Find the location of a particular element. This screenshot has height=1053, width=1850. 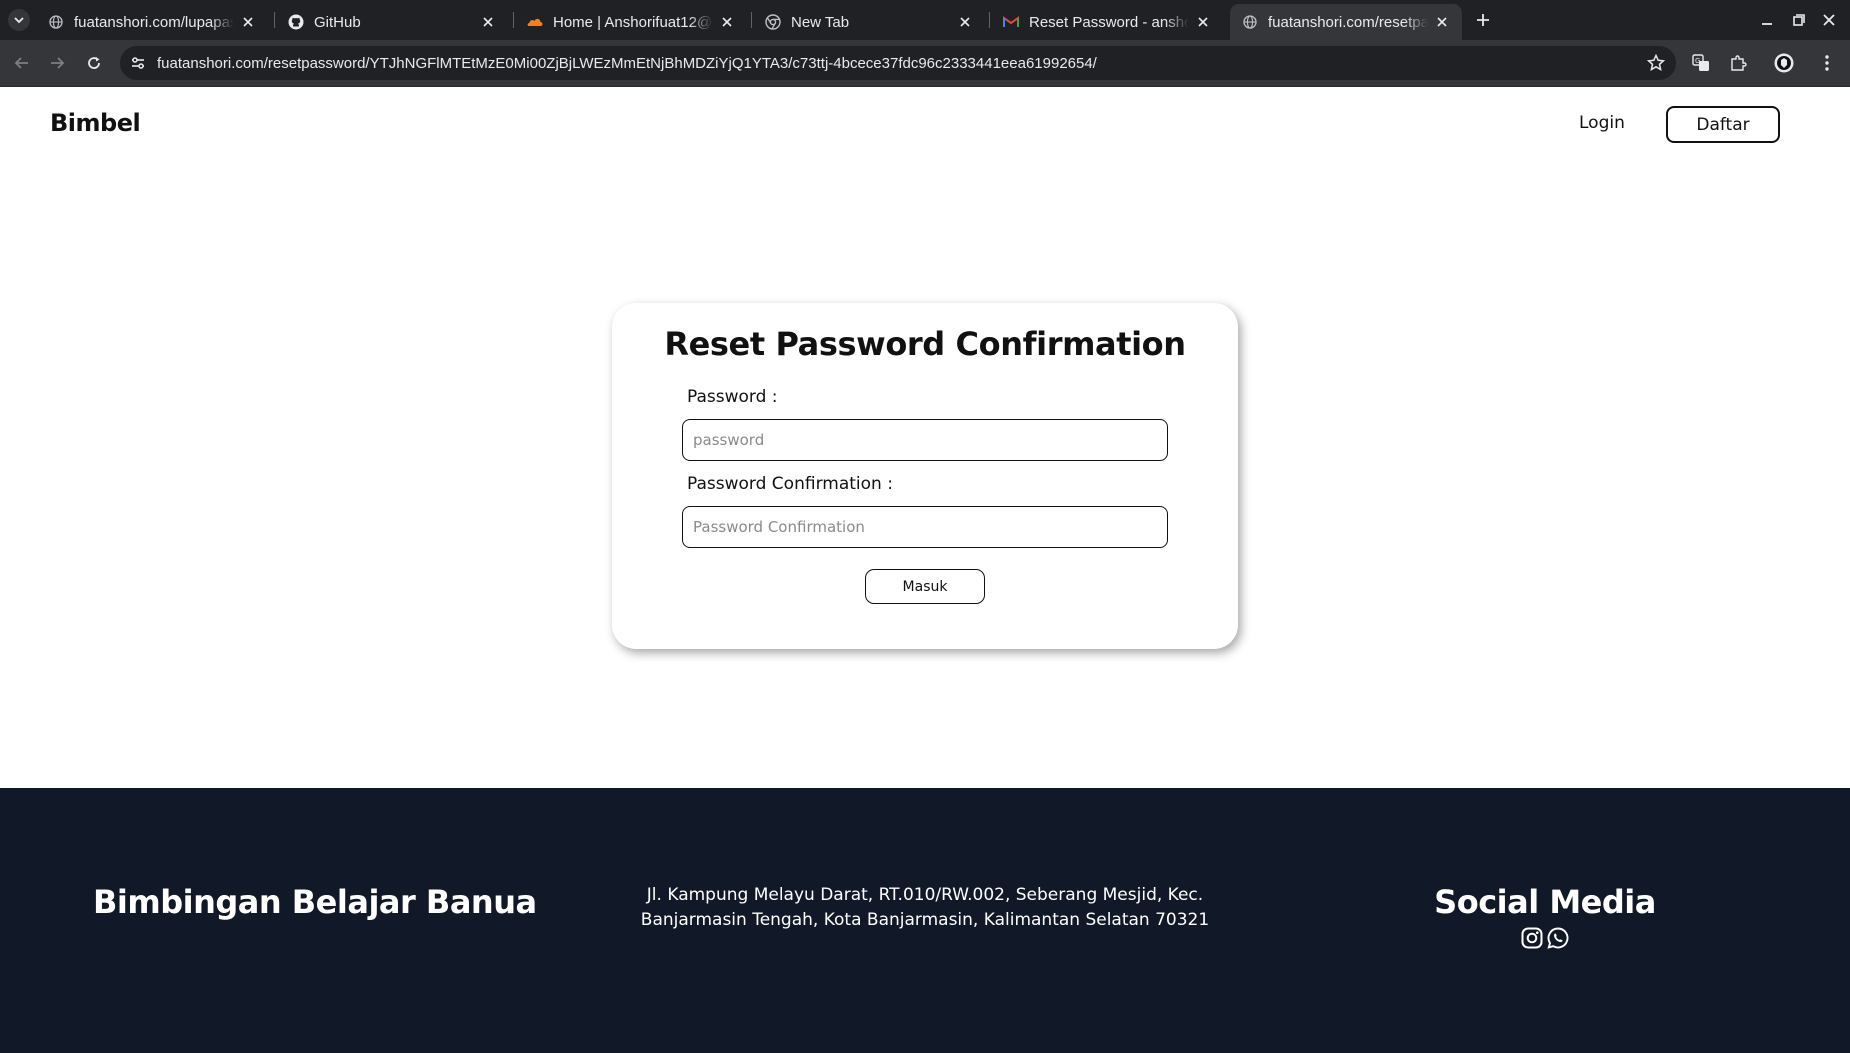

social-media-section: Social Media is located at coordinates (1545, 916).